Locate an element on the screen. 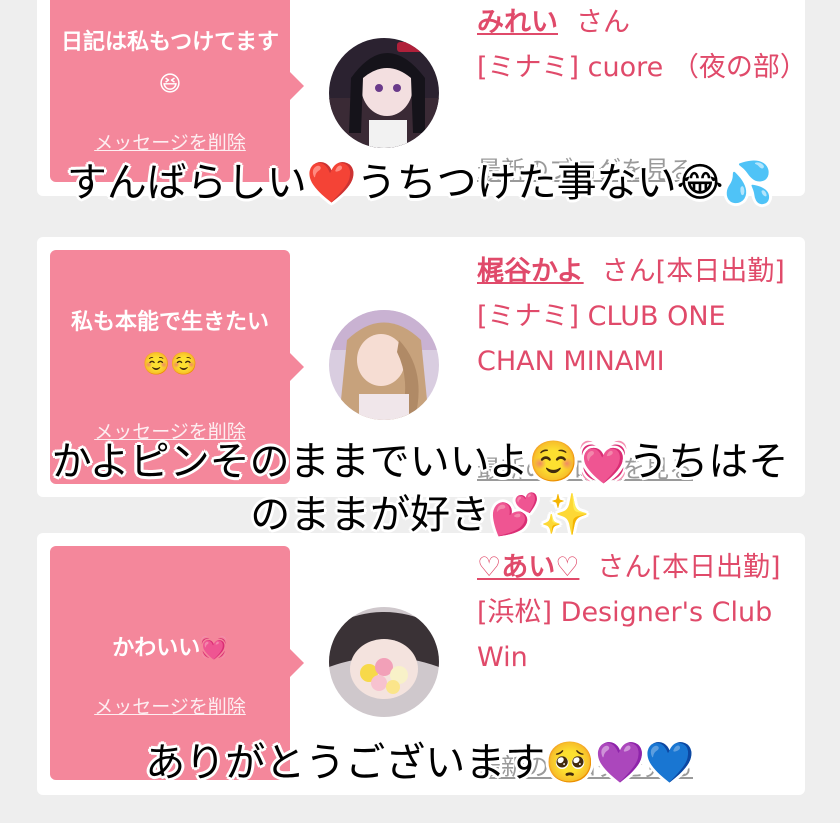  message-text: 私も本能で生きたい☺️☺️ is located at coordinates (169, 343).